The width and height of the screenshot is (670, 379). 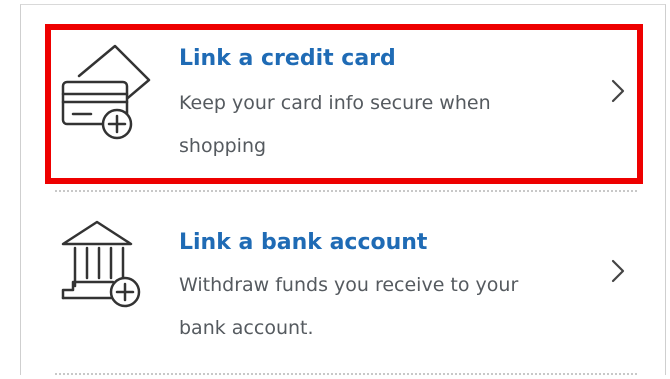 I want to click on option-description: Keep your card info secure when shopping, so click(x=335, y=124).